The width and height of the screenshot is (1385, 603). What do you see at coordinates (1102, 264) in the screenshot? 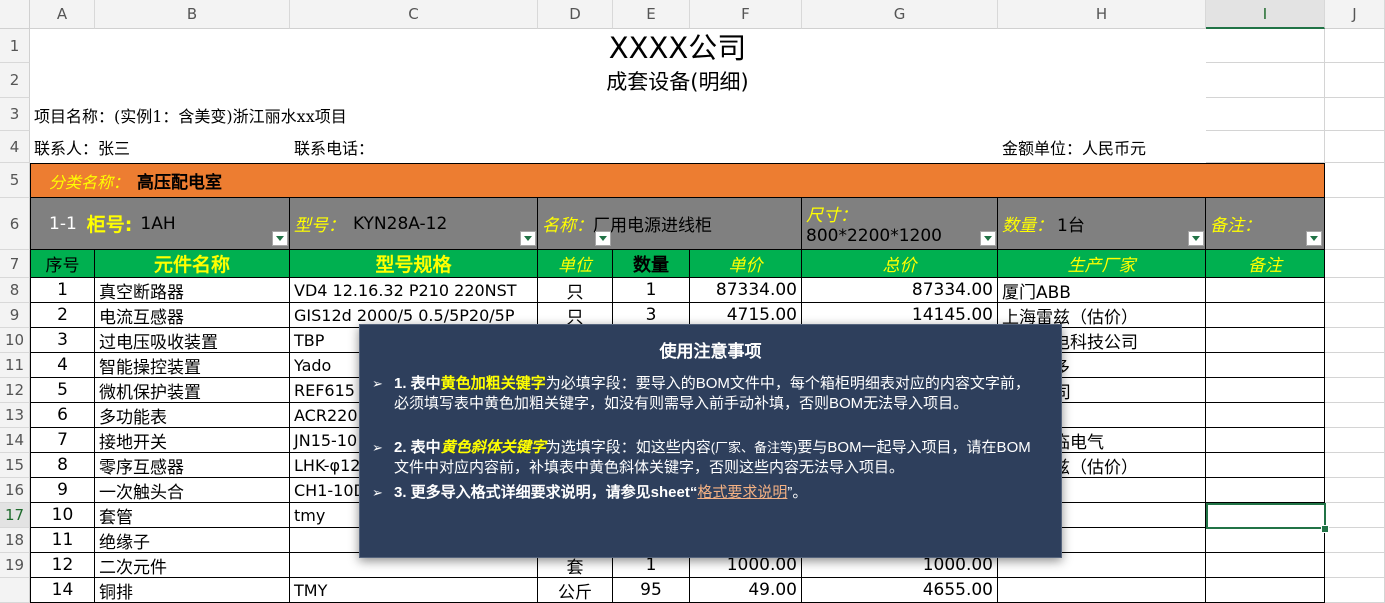
I see `table-header-8: 生产厂家` at bounding box center [1102, 264].